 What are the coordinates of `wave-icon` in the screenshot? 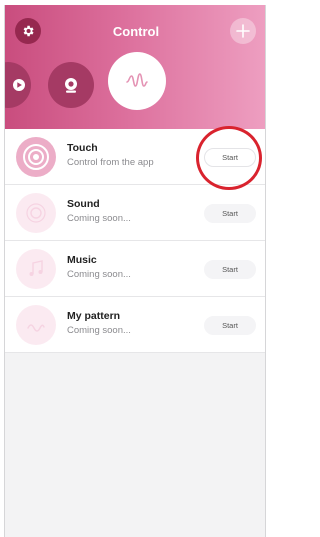 It's located at (137, 80).